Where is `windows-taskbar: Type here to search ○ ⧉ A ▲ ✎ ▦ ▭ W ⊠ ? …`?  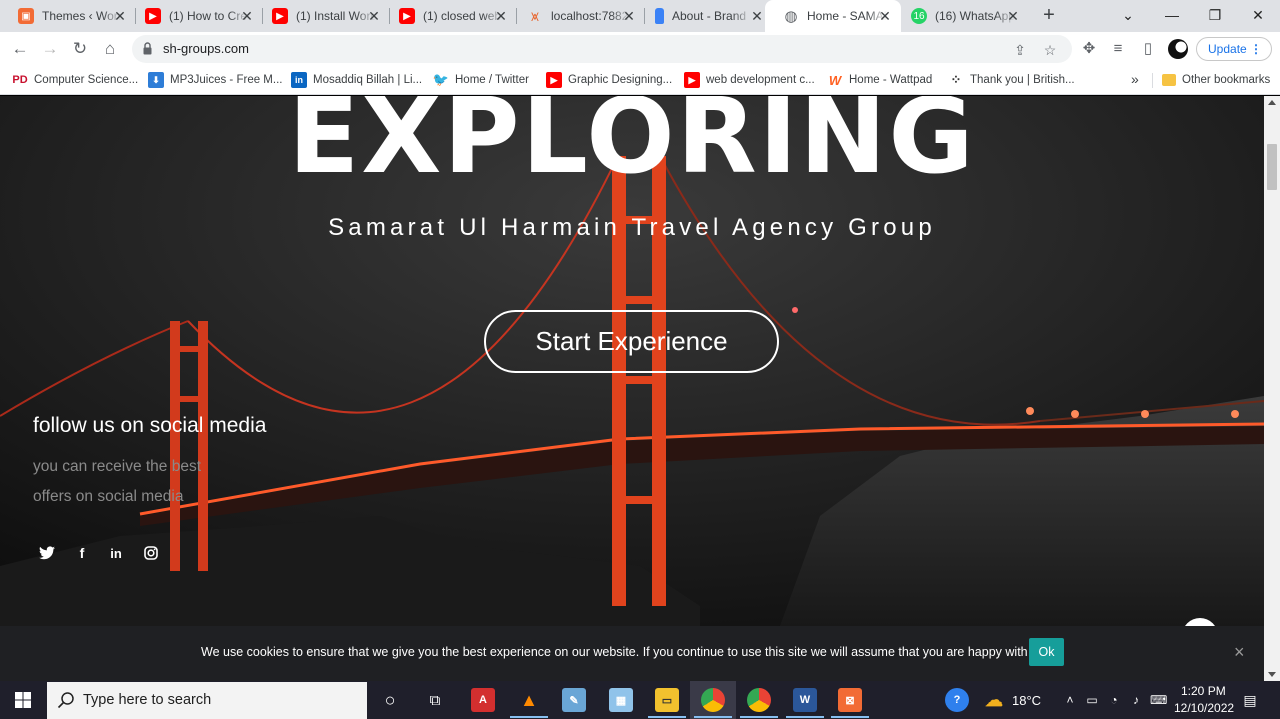 windows-taskbar: Type here to search ○ ⧉ A ▲ ✎ ▦ ▭ W ⊠ ? … is located at coordinates (640, 700).